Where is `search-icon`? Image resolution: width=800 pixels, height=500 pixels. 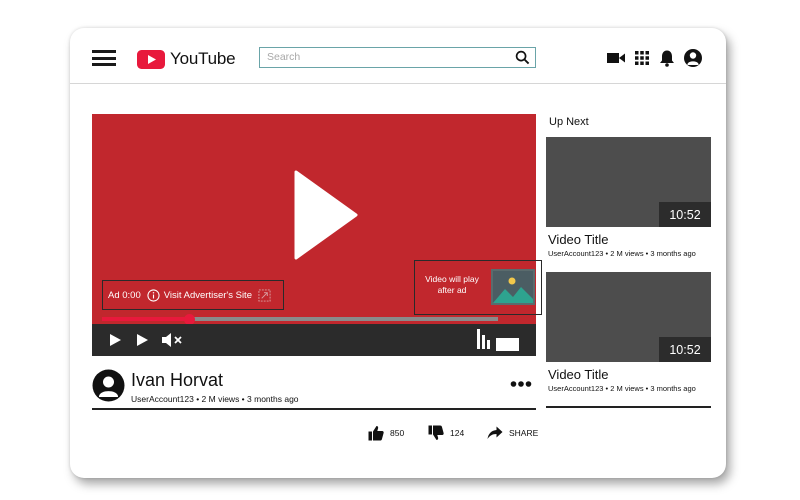 search-icon is located at coordinates (522, 57).